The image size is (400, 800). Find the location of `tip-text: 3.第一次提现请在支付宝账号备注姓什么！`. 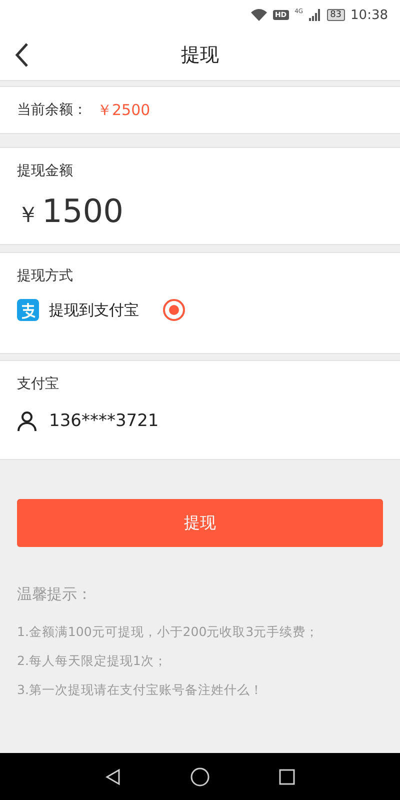

tip-text: 3.第一次提现请在支付宝账号备注姓什么！ is located at coordinates (140, 690).